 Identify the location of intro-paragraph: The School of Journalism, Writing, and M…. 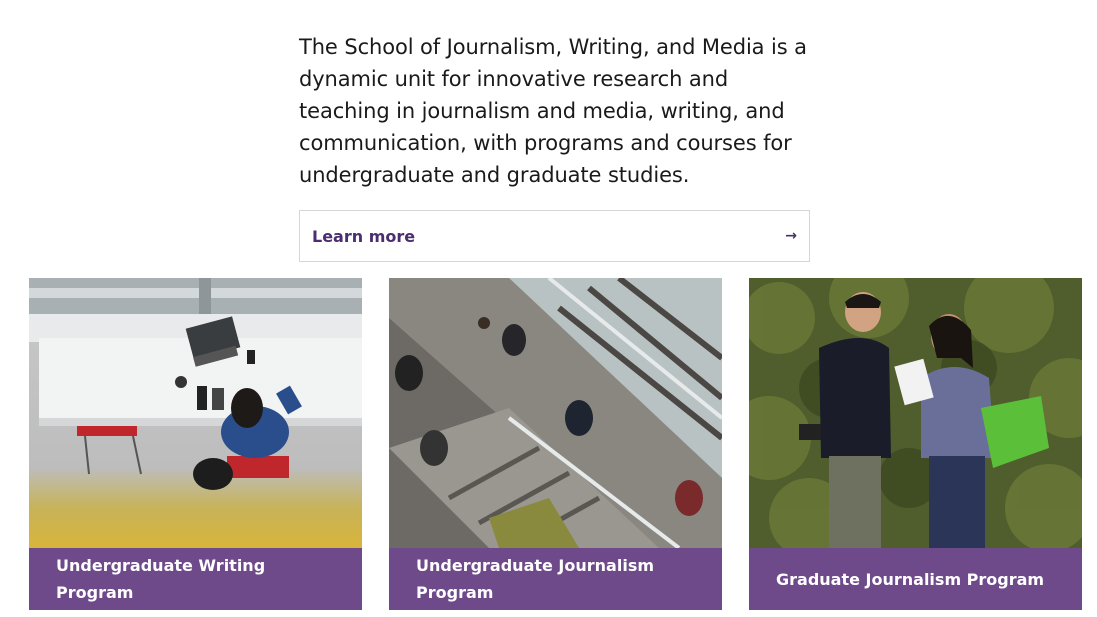
(553, 111).